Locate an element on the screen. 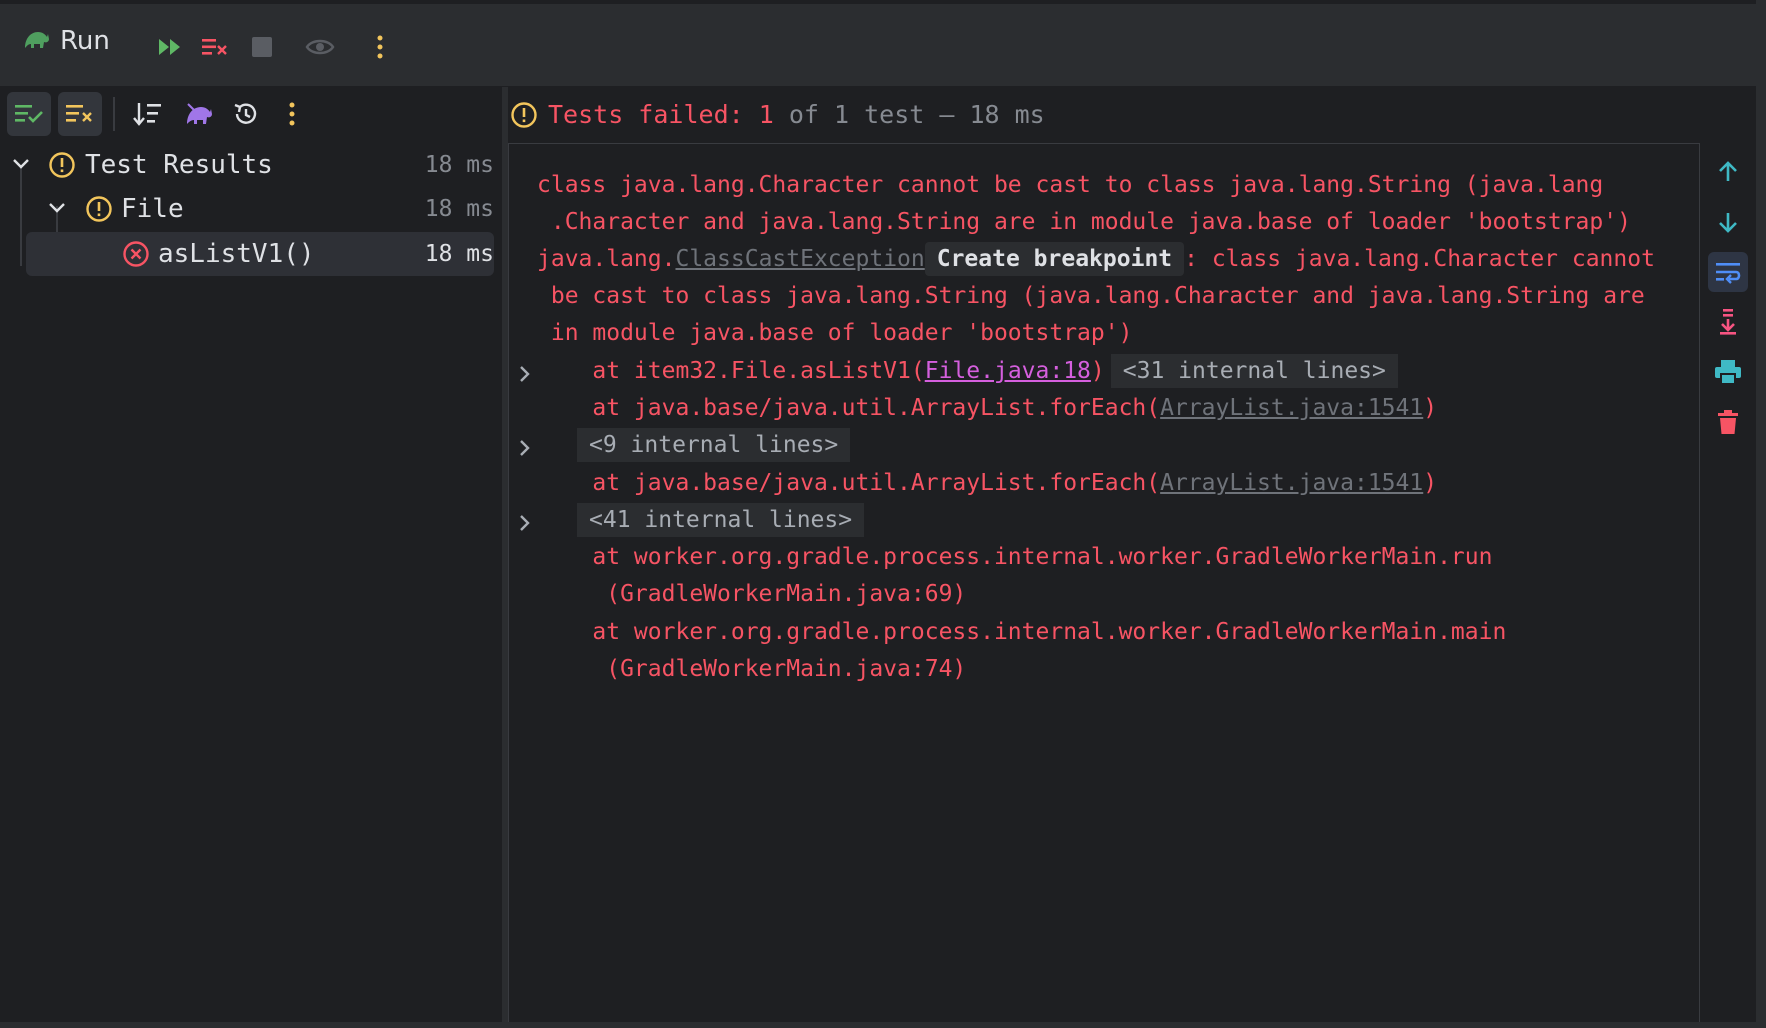  tree-row-test-results: Test Results 18 ms is located at coordinates (247, 165).